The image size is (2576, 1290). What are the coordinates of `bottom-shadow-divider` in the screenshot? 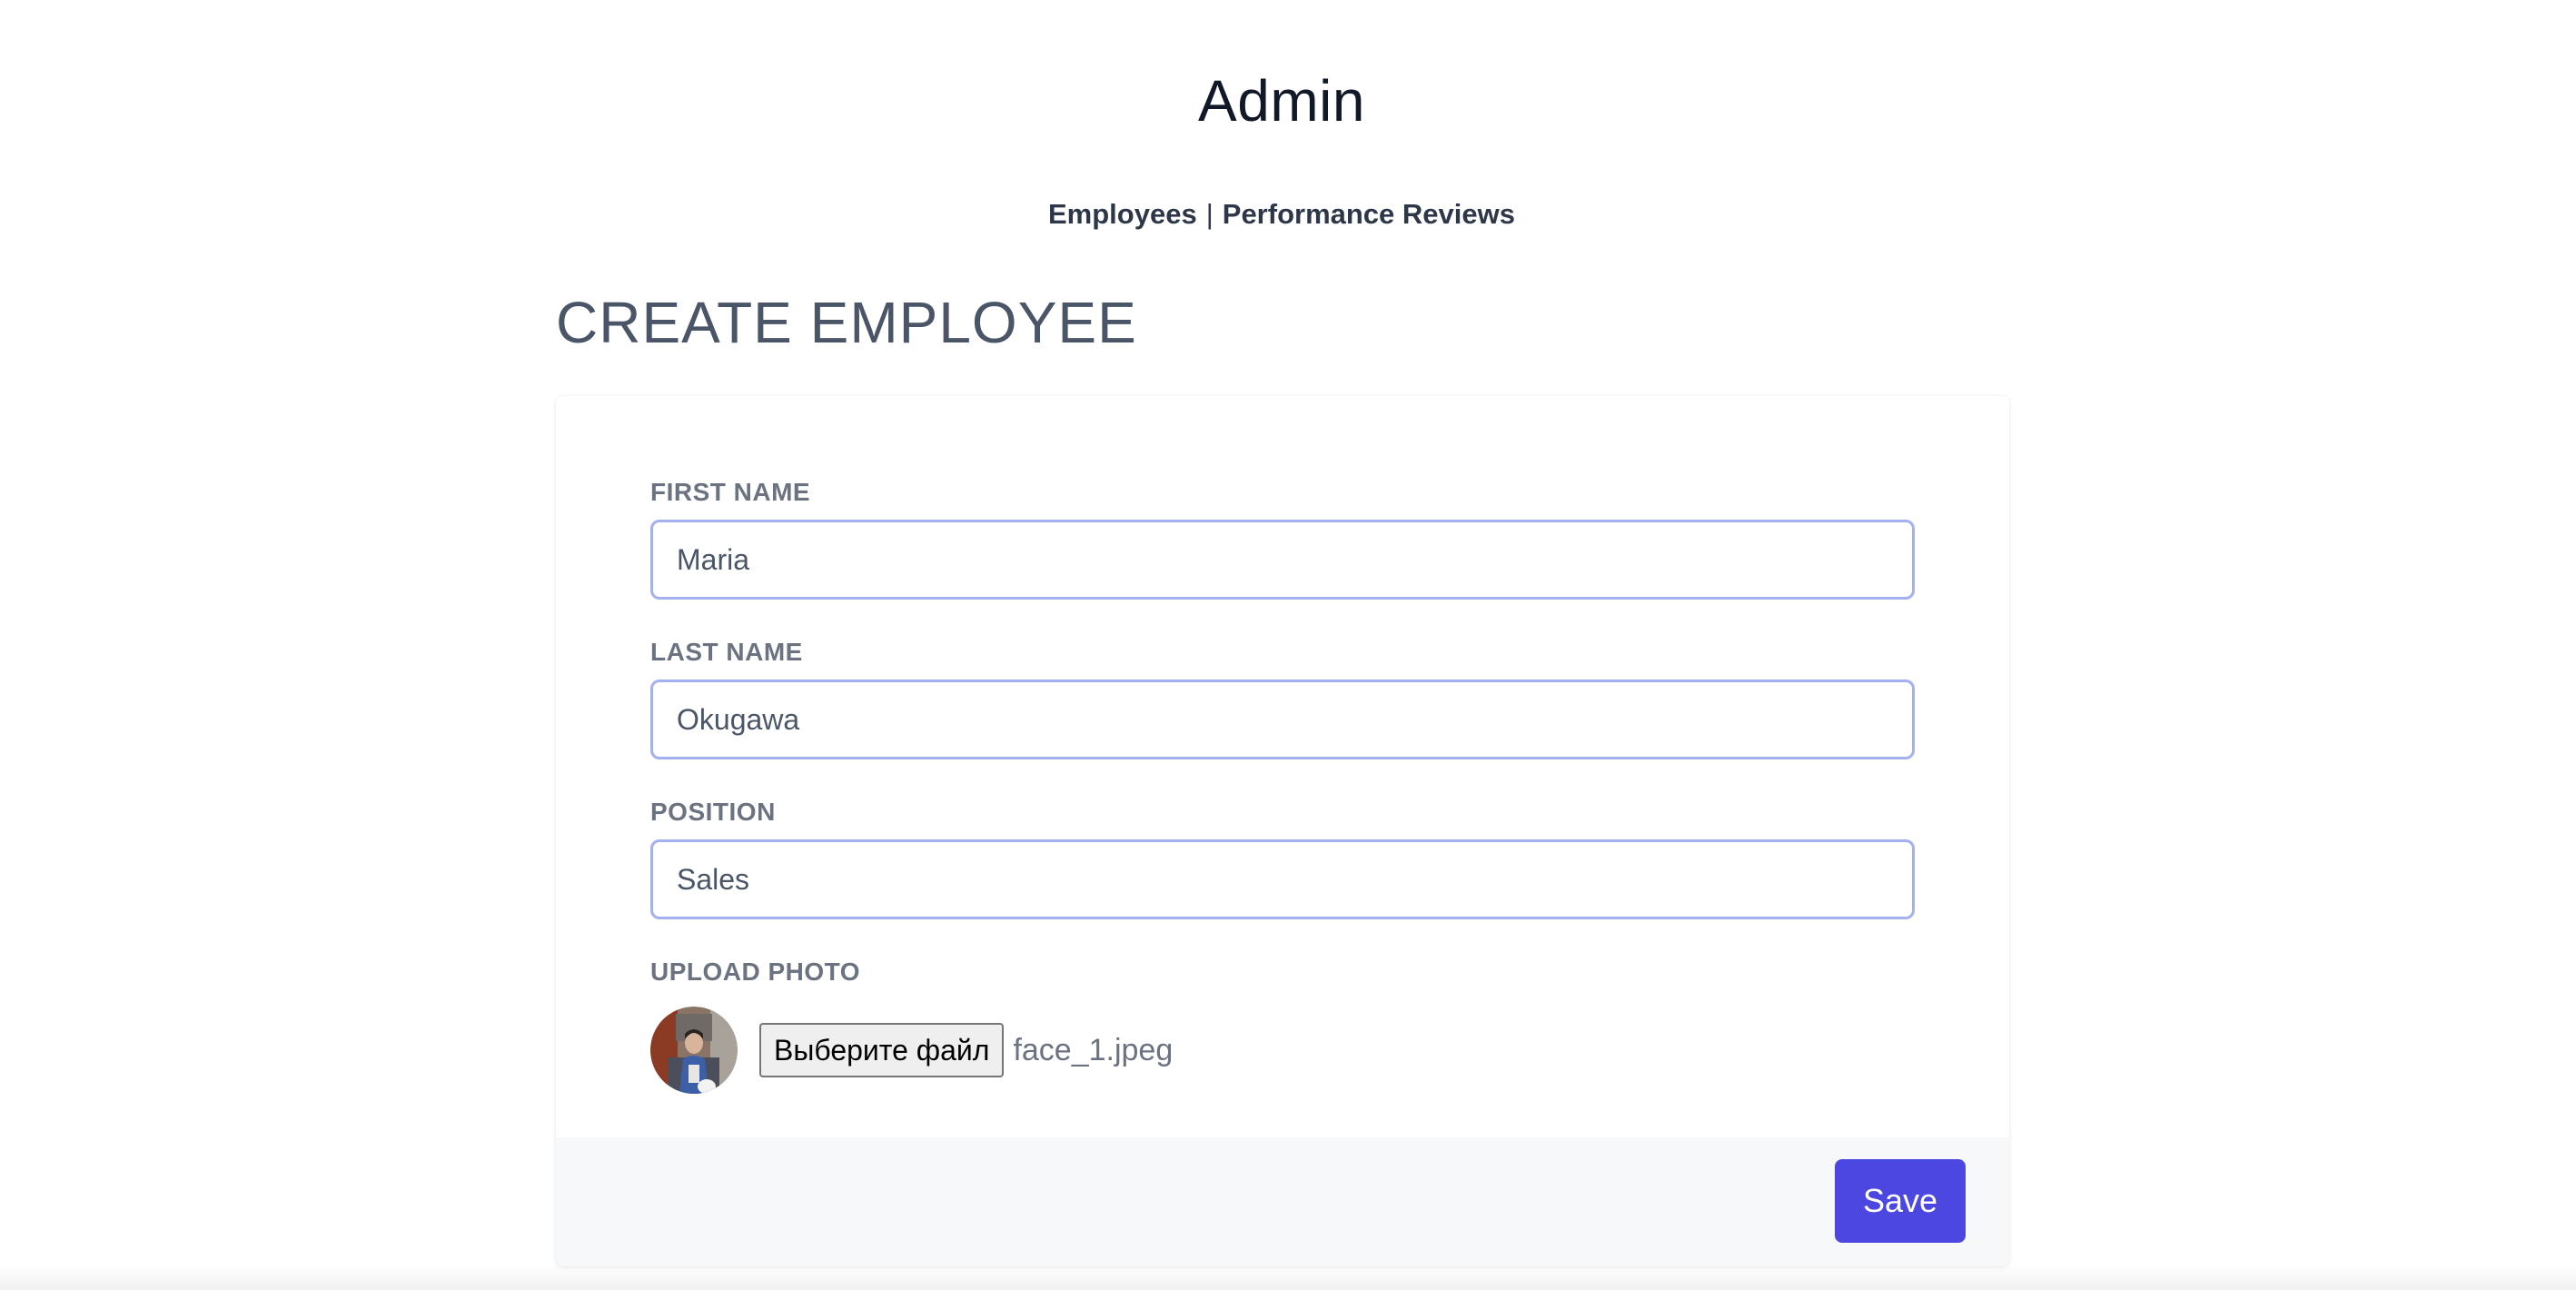 It's located at (1288, 1277).